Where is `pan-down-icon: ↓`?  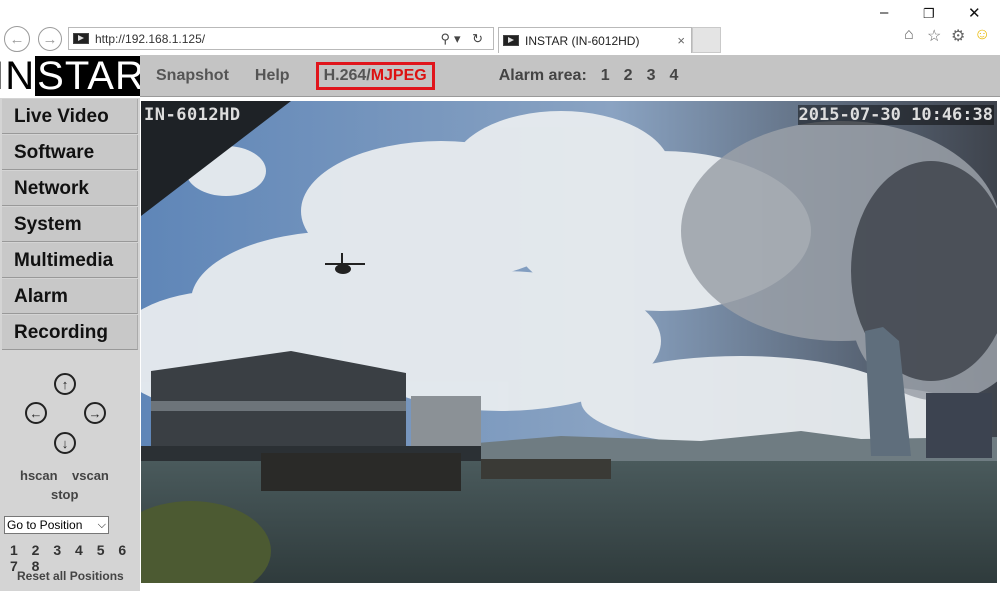 pan-down-icon: ↓ is located at coordinates (65, 443).